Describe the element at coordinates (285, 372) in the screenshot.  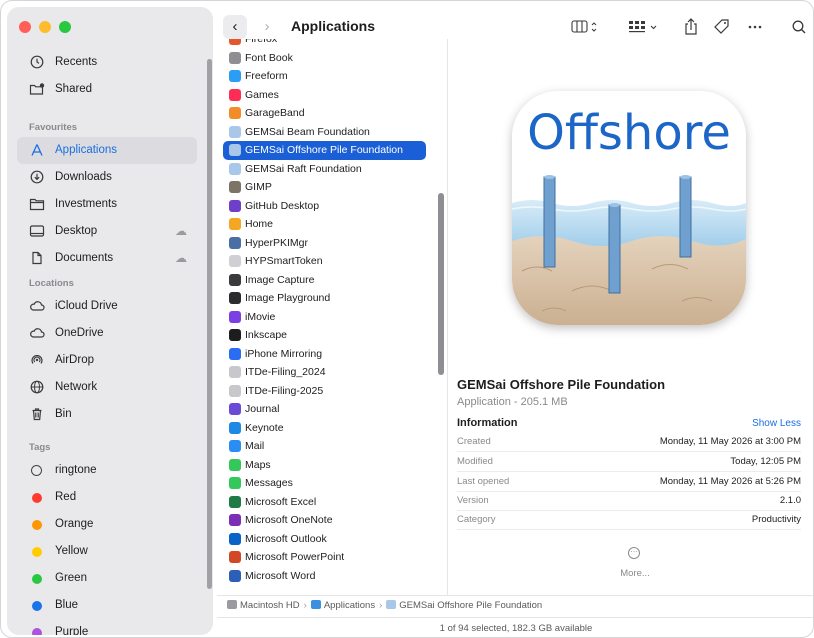
I see `file-name: ITDe-Filing_2024` at that location.